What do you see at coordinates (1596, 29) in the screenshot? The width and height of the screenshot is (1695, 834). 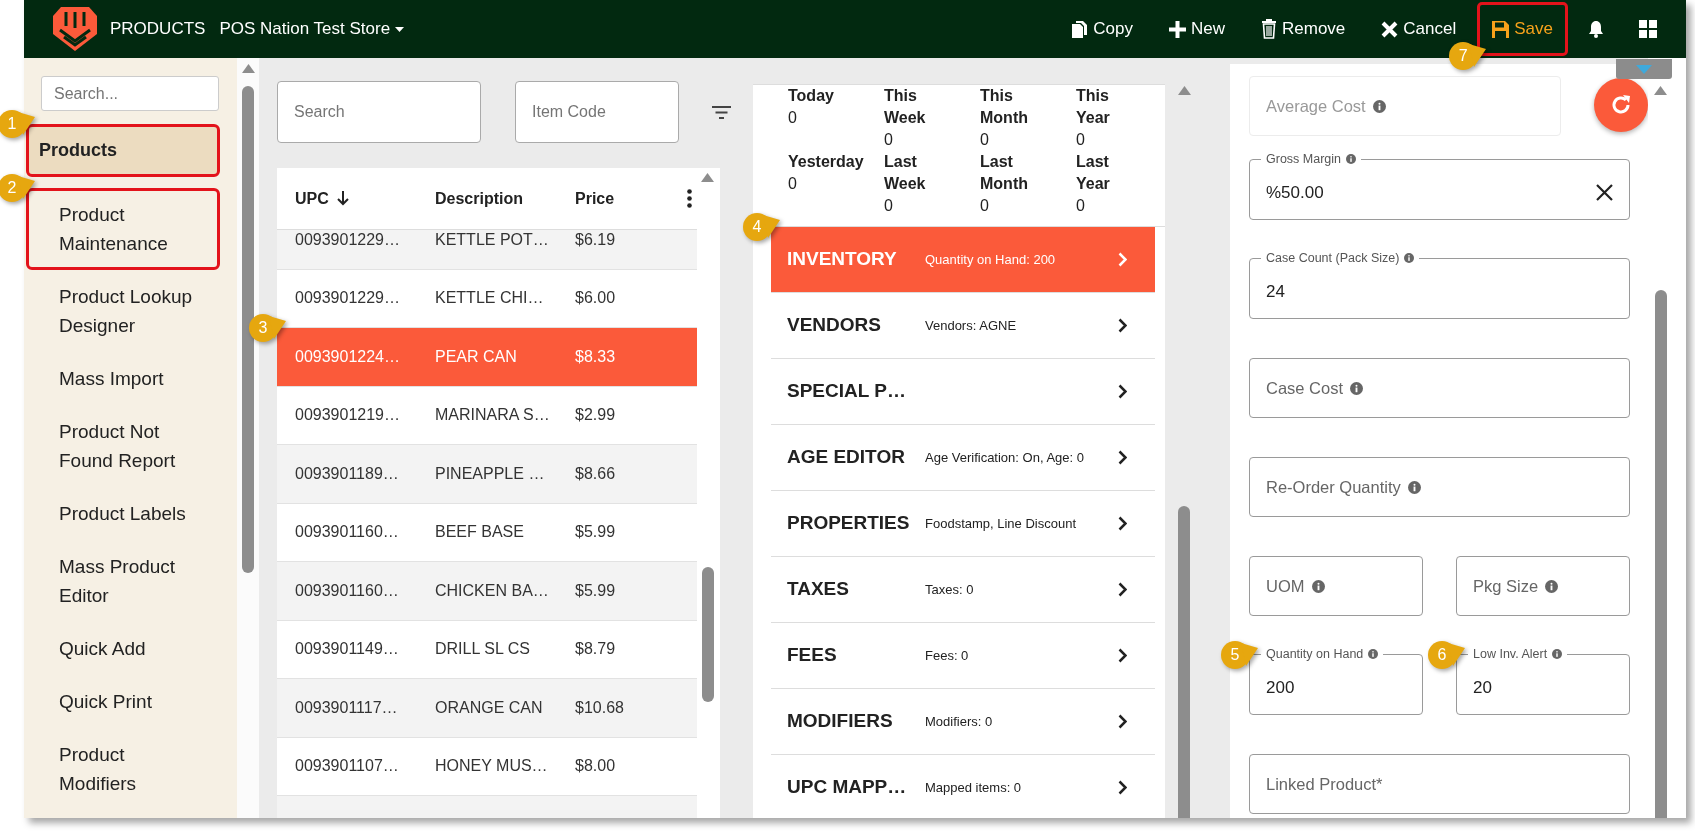 I see `bell-icon` at bounding box center [1596, 29].